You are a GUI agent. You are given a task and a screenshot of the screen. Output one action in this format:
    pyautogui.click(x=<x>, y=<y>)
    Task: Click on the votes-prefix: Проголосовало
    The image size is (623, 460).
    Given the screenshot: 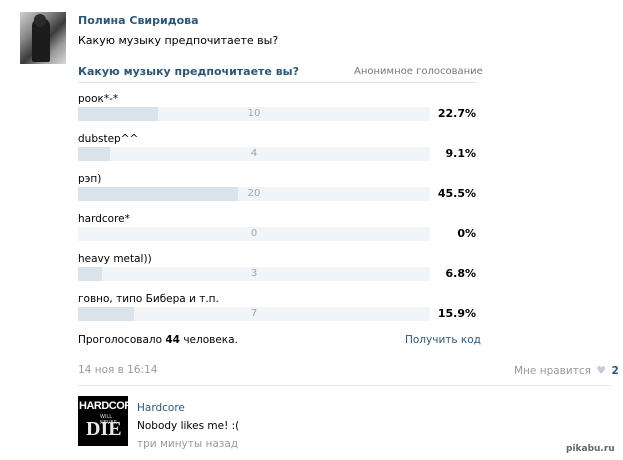 What is the action you would take?
    pyautogui.click(x=120, y=340)
    